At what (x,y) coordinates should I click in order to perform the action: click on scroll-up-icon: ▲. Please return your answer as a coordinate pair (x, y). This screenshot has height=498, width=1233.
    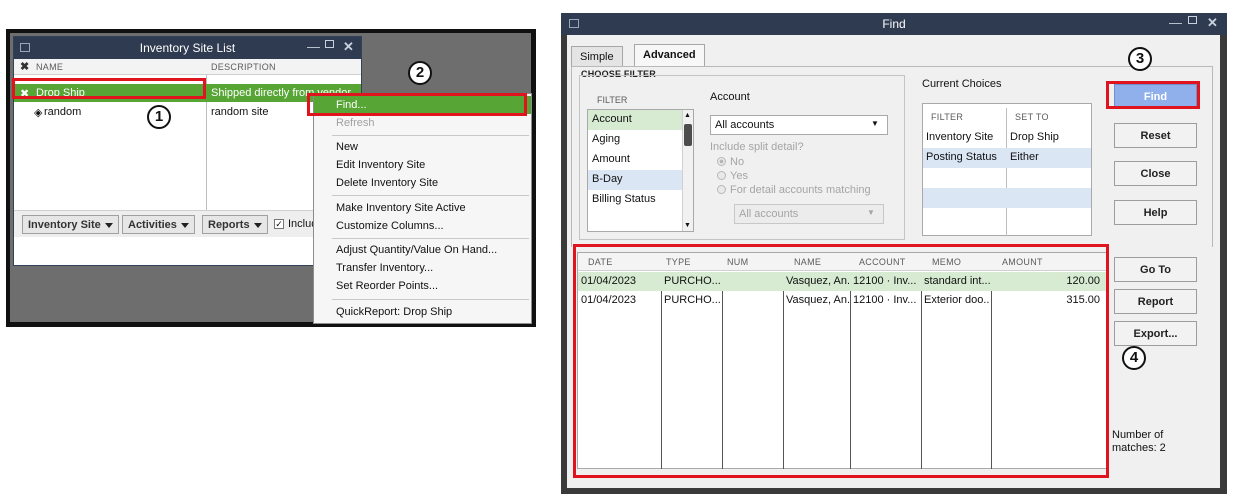
    Looking at the image, I should click on (687, 115).